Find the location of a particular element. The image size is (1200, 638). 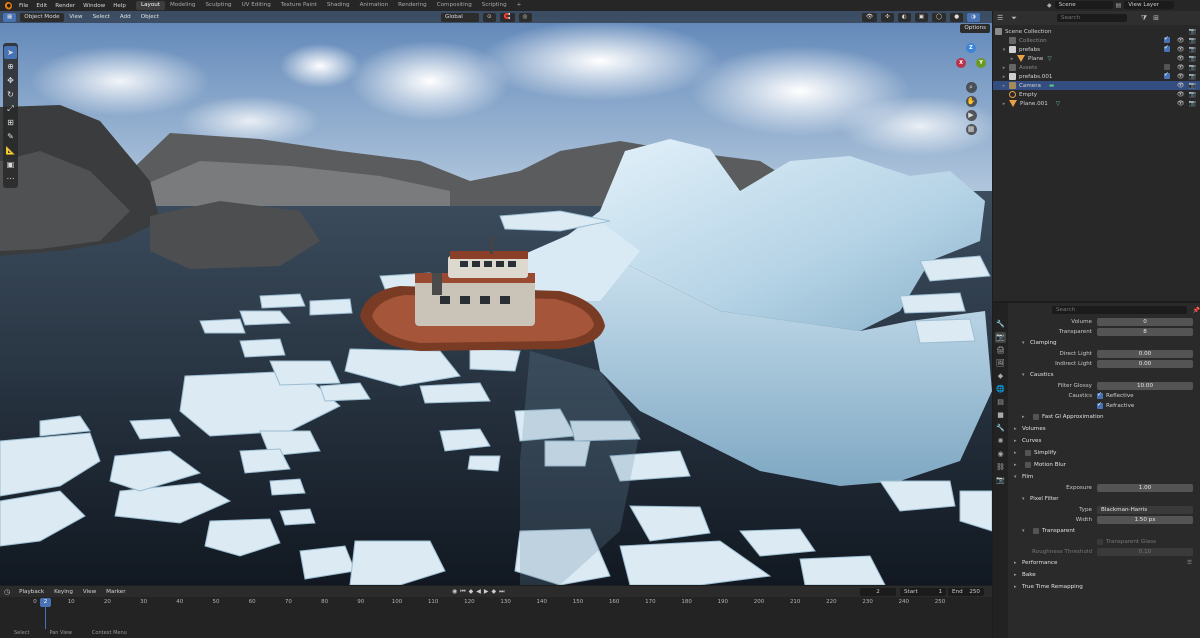

tool-tab-icon: 🔧 is located at coordinates (1000, 324).